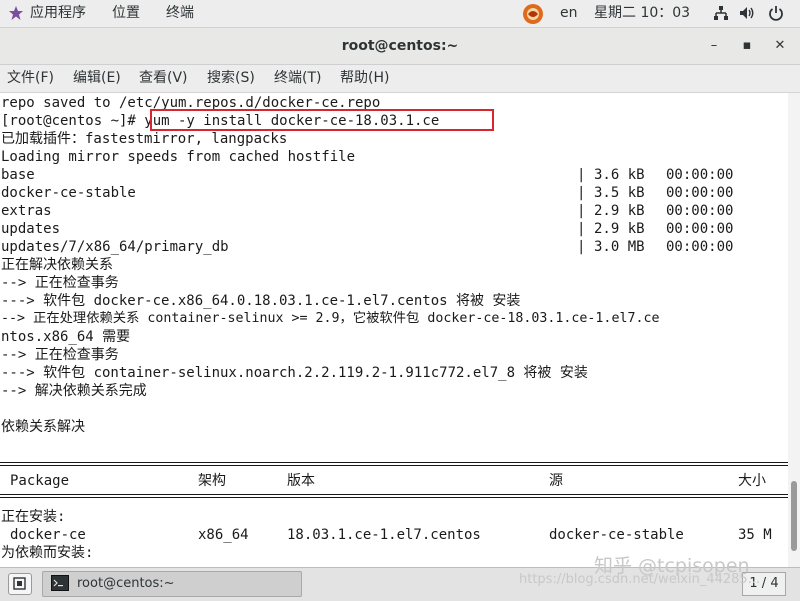  I want to click on maximize-button: ▪, so click(747, 46).